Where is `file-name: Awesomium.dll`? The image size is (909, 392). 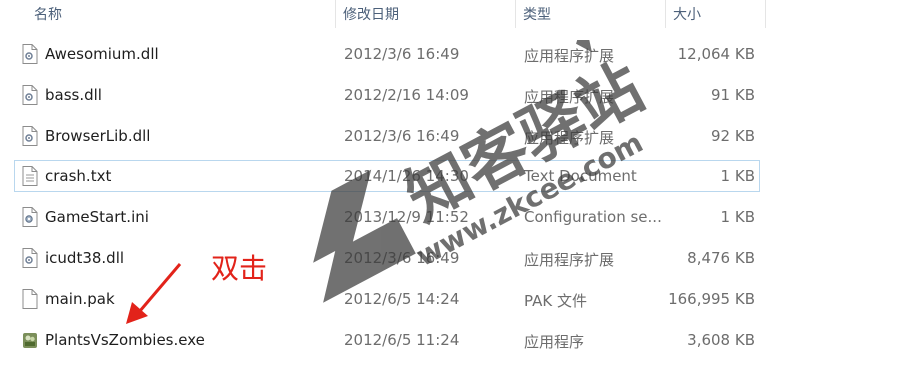 file-name: Awesomium.dll is located at coordinates (102, 54).